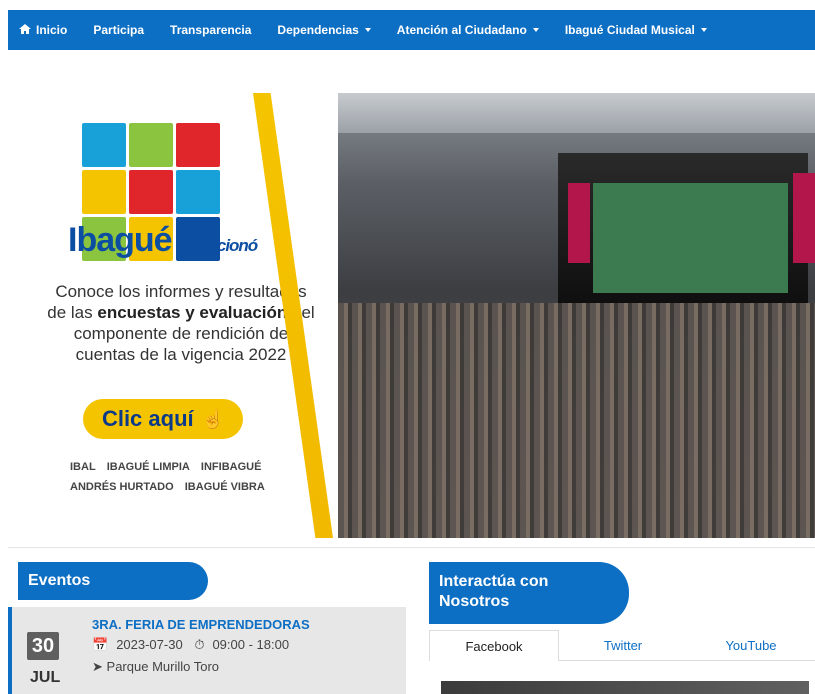 This screenshot has height=694, width=815. What do you see at coordinates (45, 677) in the screenshot?
I see `event-month: JUL` at bounding box center [45, 677].